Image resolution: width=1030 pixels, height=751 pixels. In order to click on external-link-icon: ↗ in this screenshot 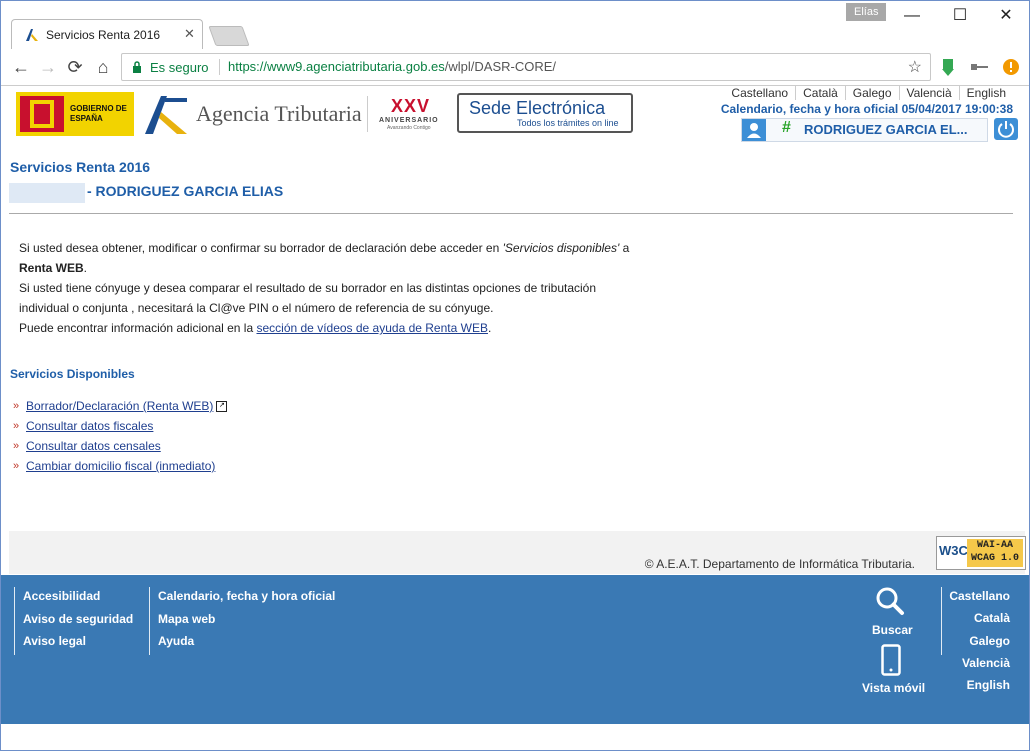, I will do `click(222, 407)`.